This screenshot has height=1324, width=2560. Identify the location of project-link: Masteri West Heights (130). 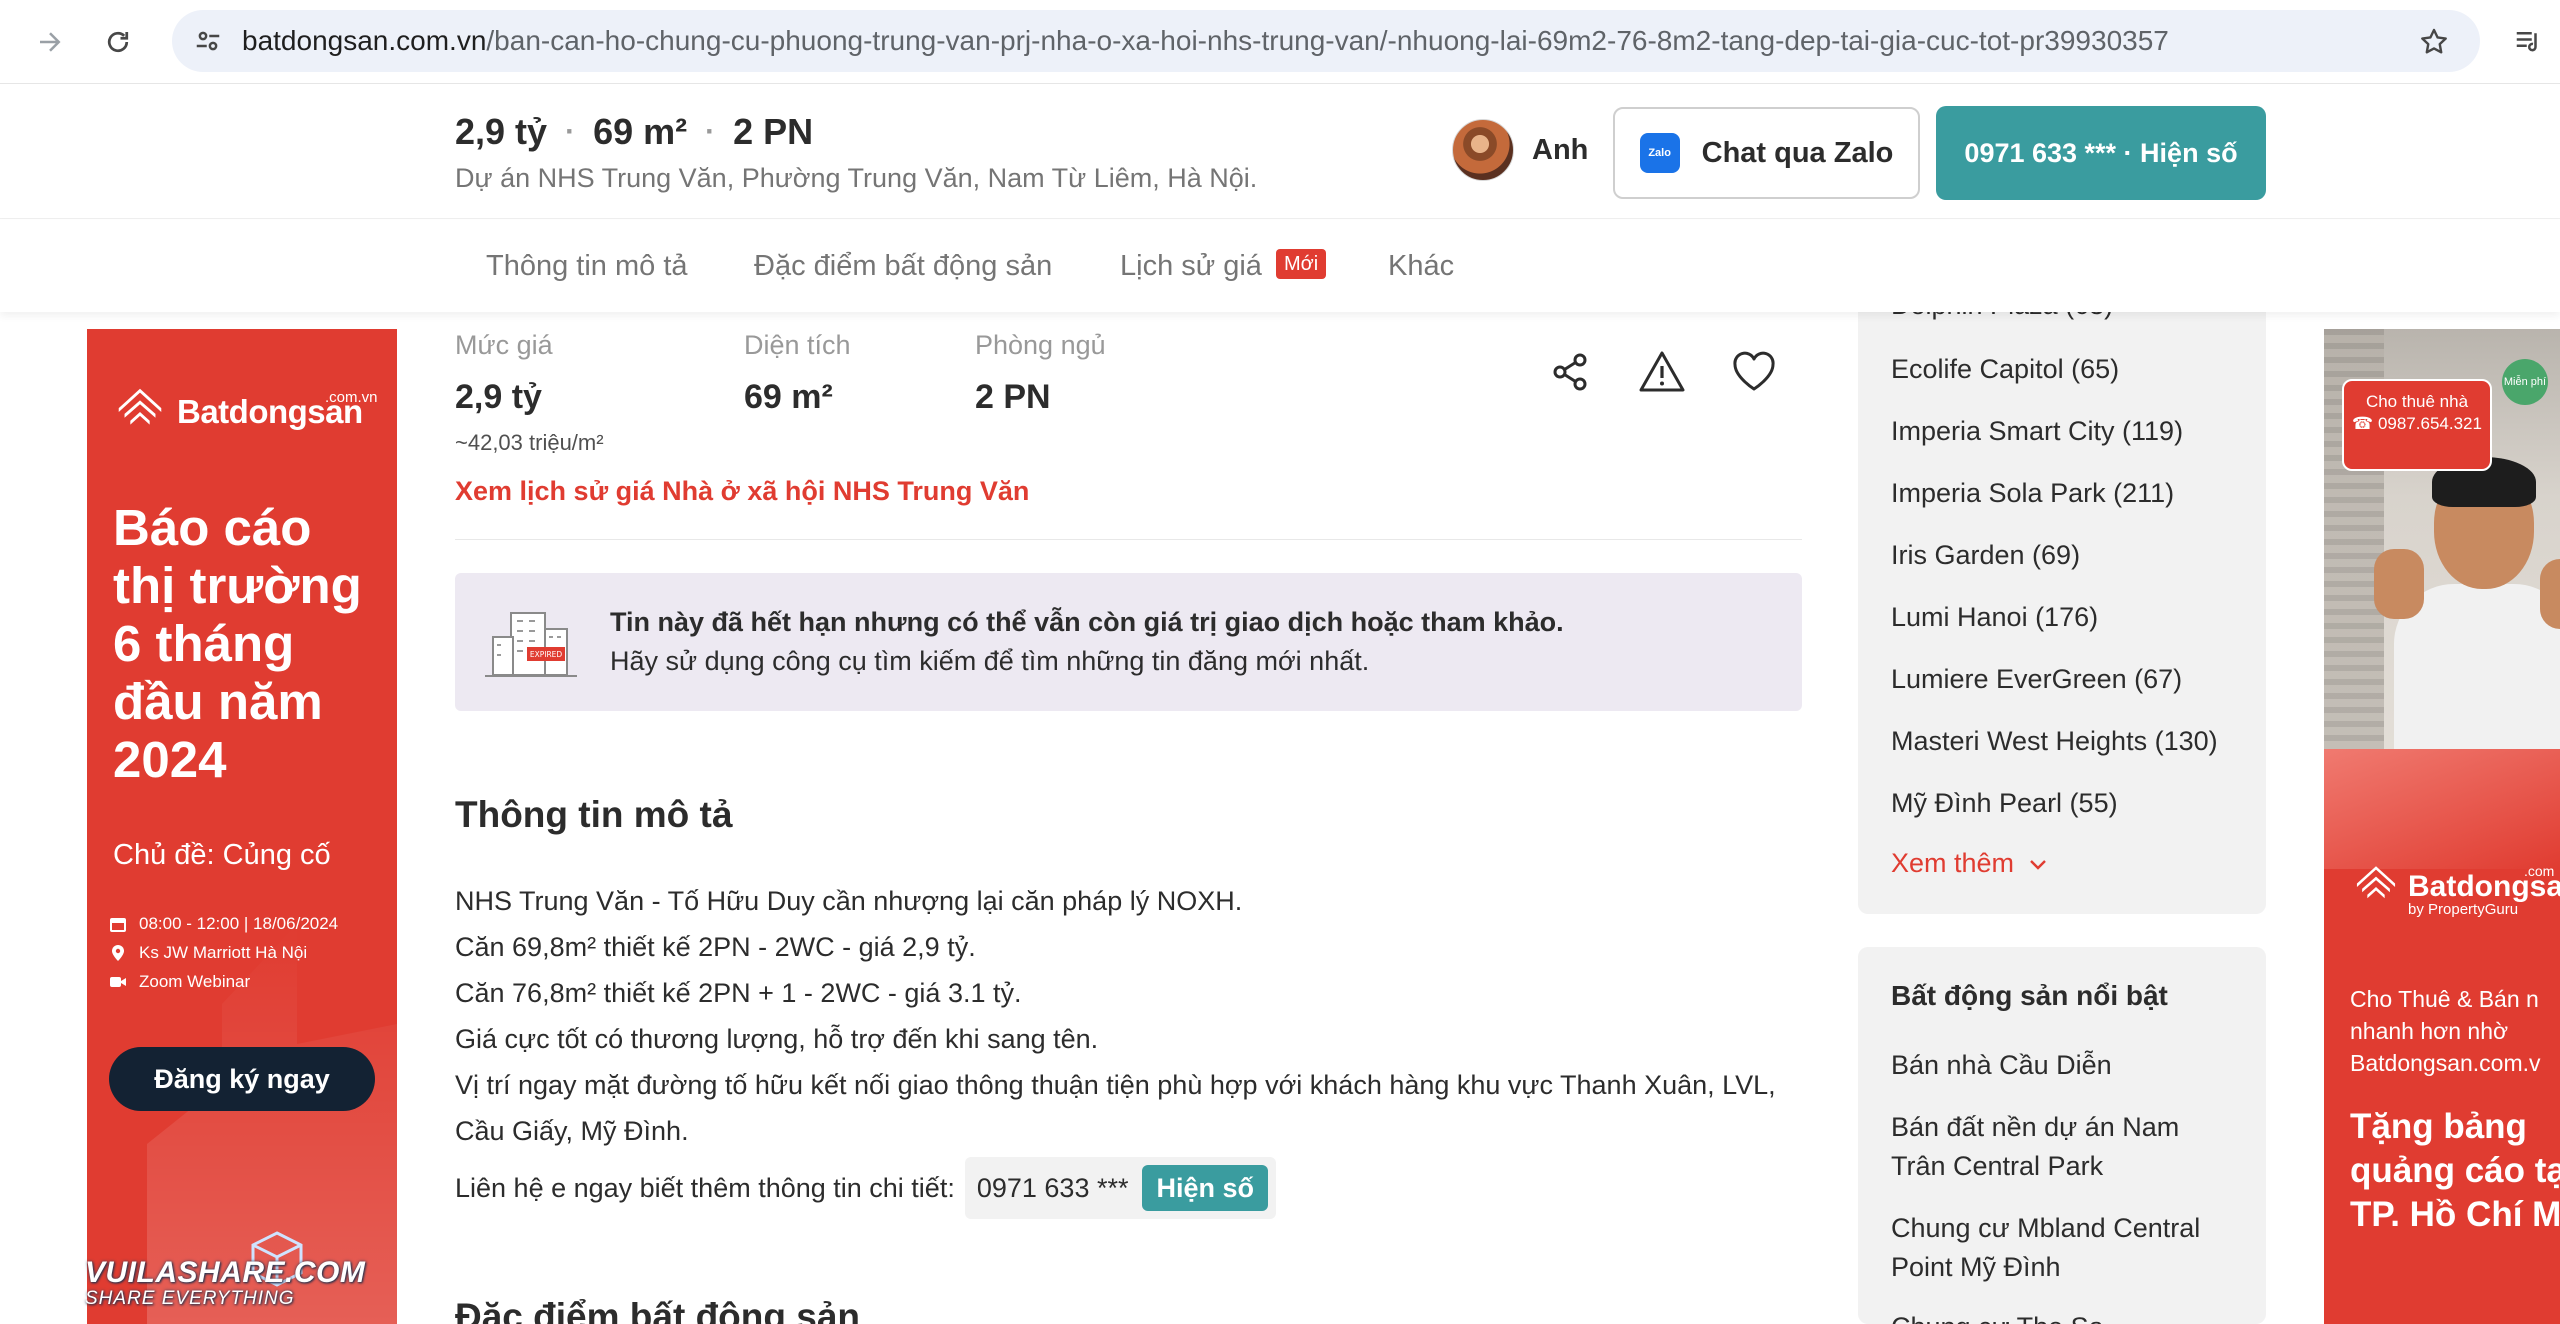
(2054, 741).